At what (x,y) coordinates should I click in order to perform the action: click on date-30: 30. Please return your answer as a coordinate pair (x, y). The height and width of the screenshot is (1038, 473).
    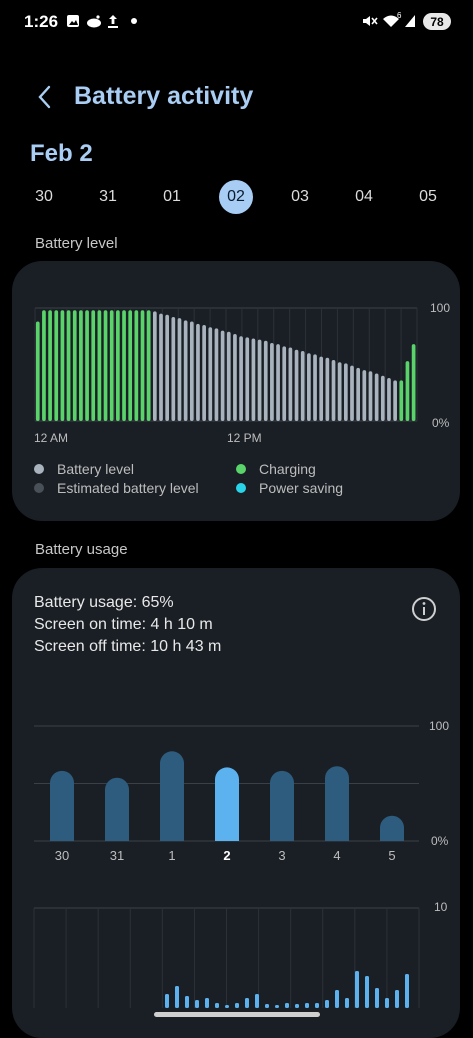
    Looking at the image, I should click on (44, 197).